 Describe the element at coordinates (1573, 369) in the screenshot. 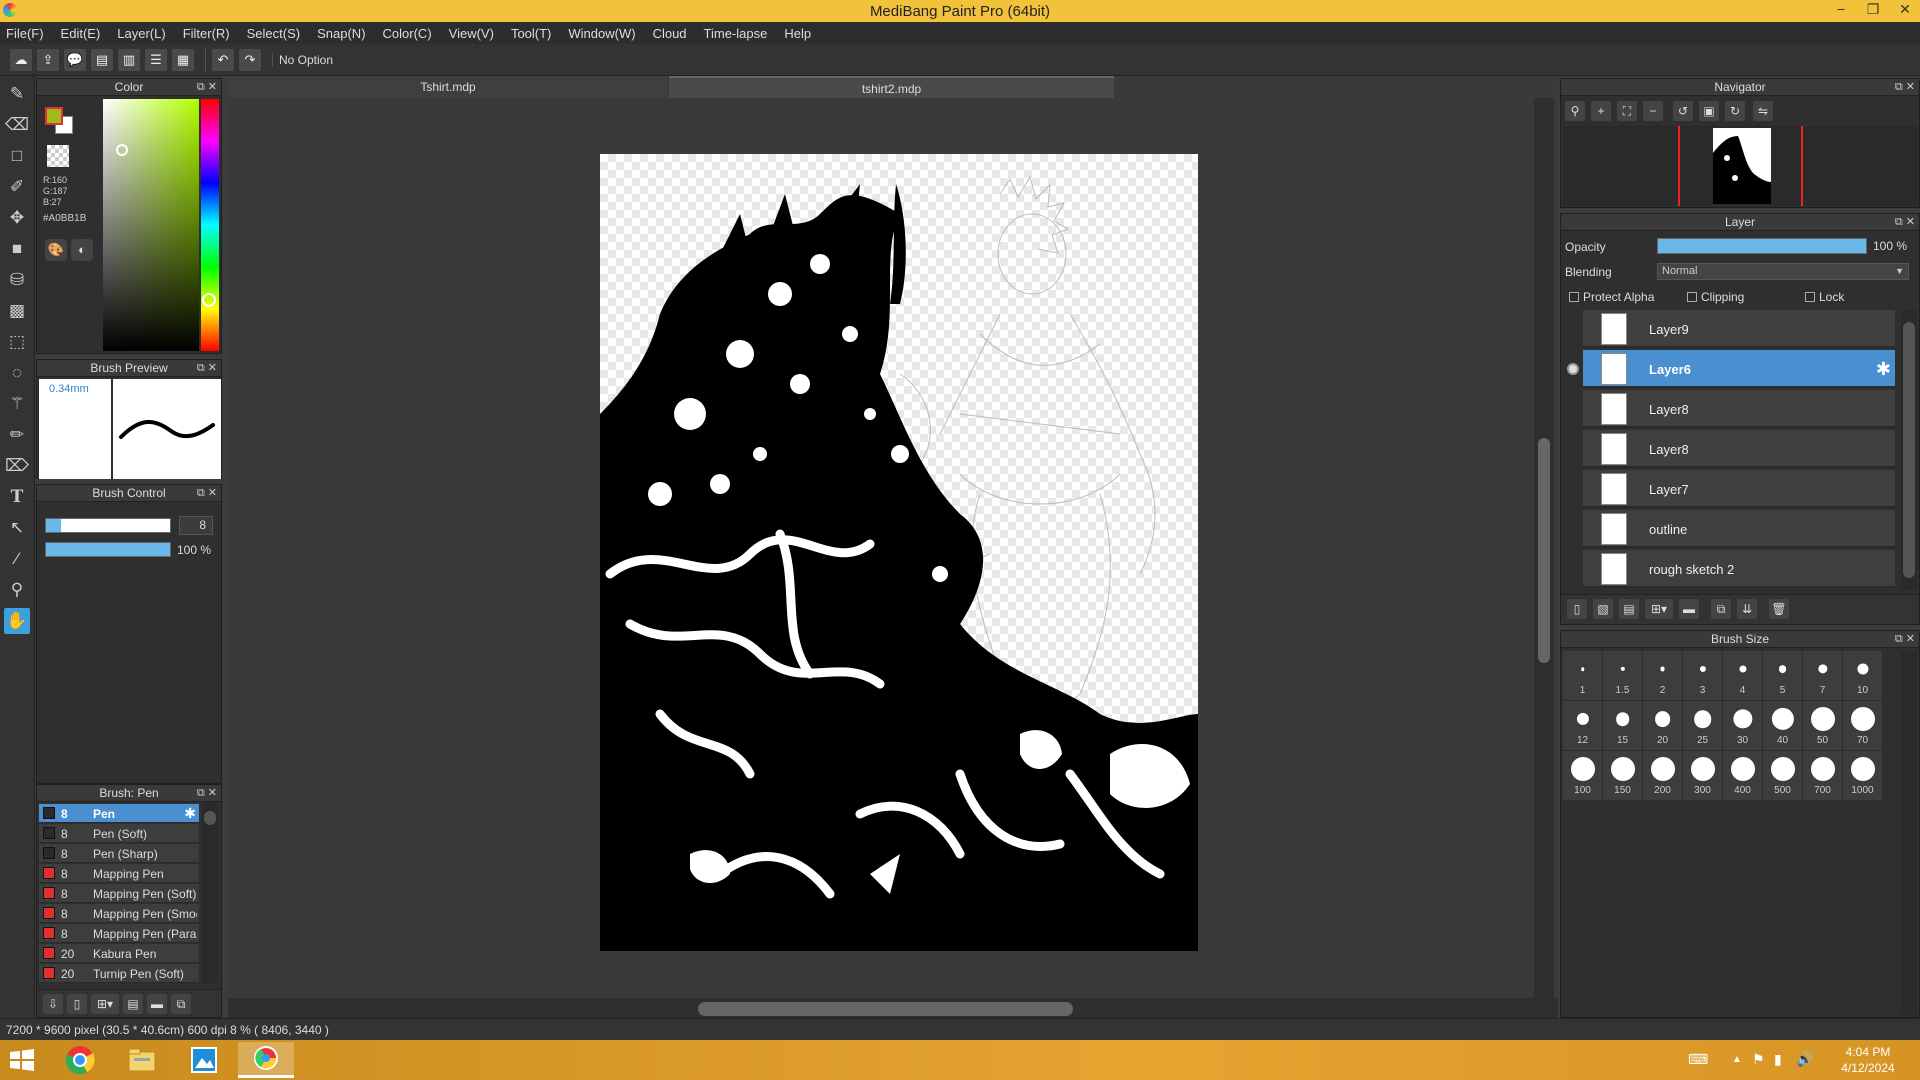

I see `layer-visibility-toggle` at that location.